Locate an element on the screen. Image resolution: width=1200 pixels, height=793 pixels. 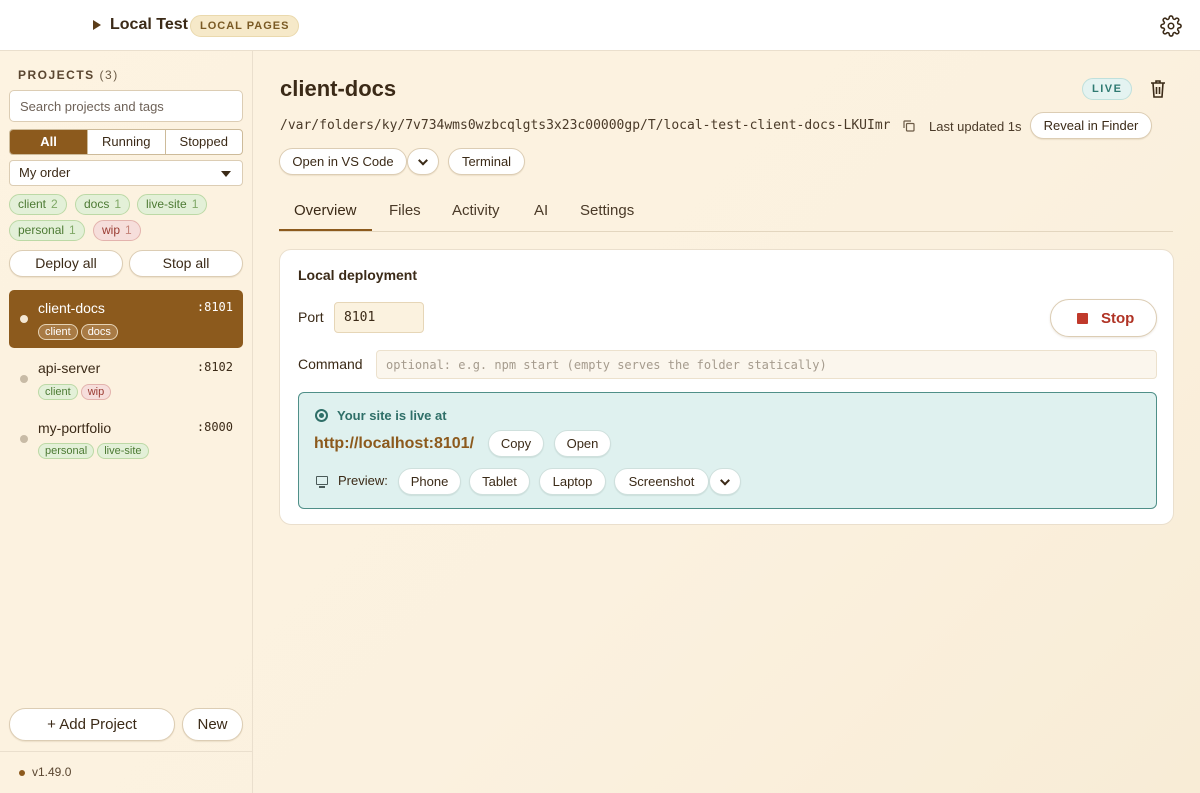
tag-label: live-site is located at coordinates (166, 204).